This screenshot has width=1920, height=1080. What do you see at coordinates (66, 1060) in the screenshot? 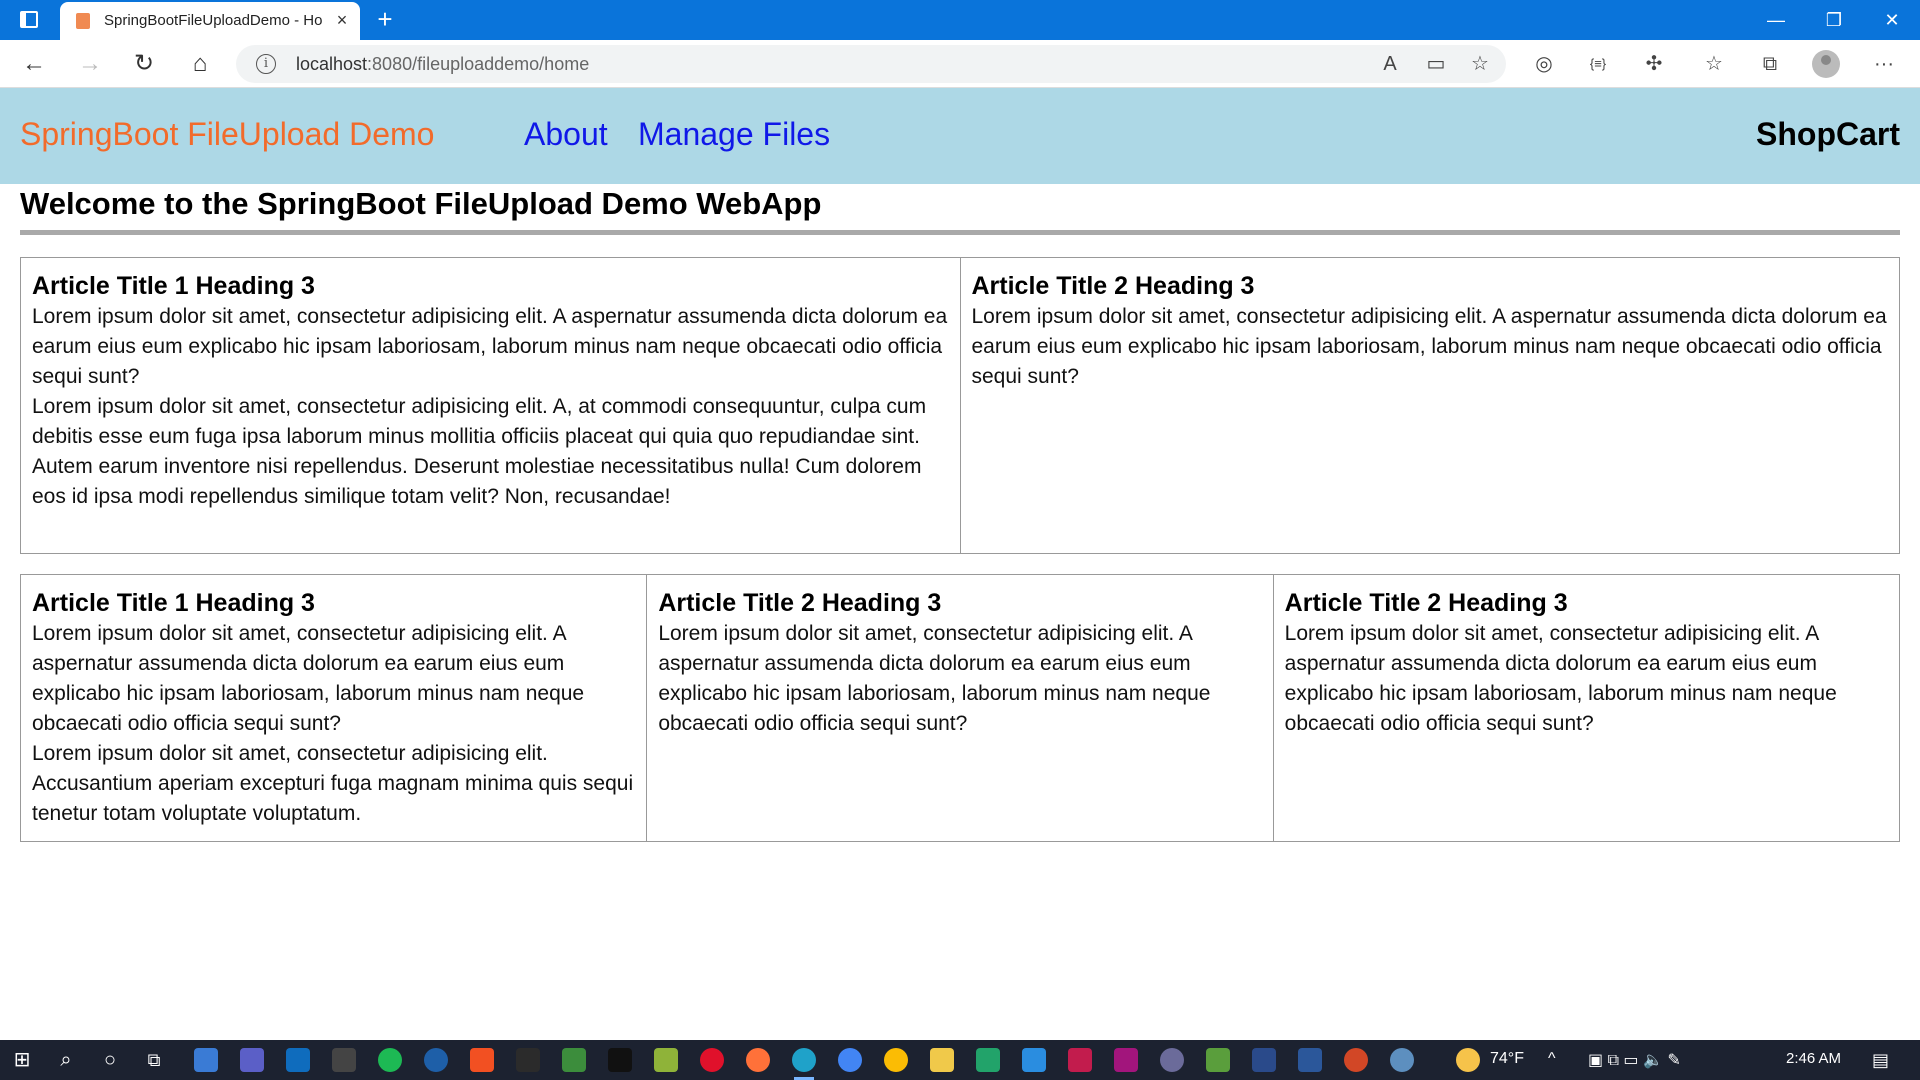
I see `search-icon: ⌕` at bounding box center [66, 1060].